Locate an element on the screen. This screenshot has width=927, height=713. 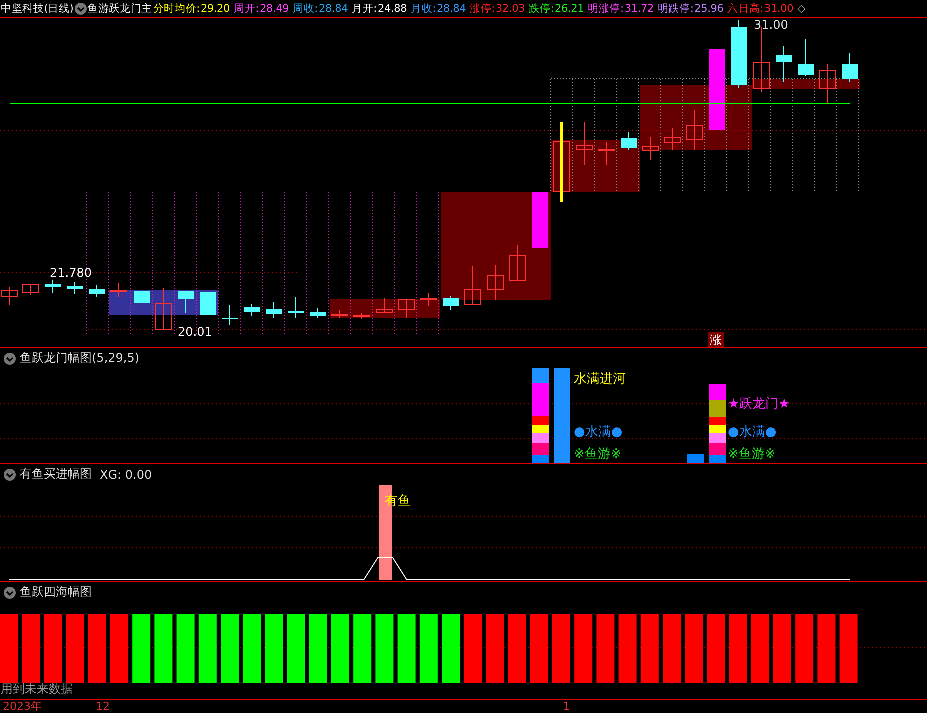
date-label: 1 is located at coordinates (566, 706).